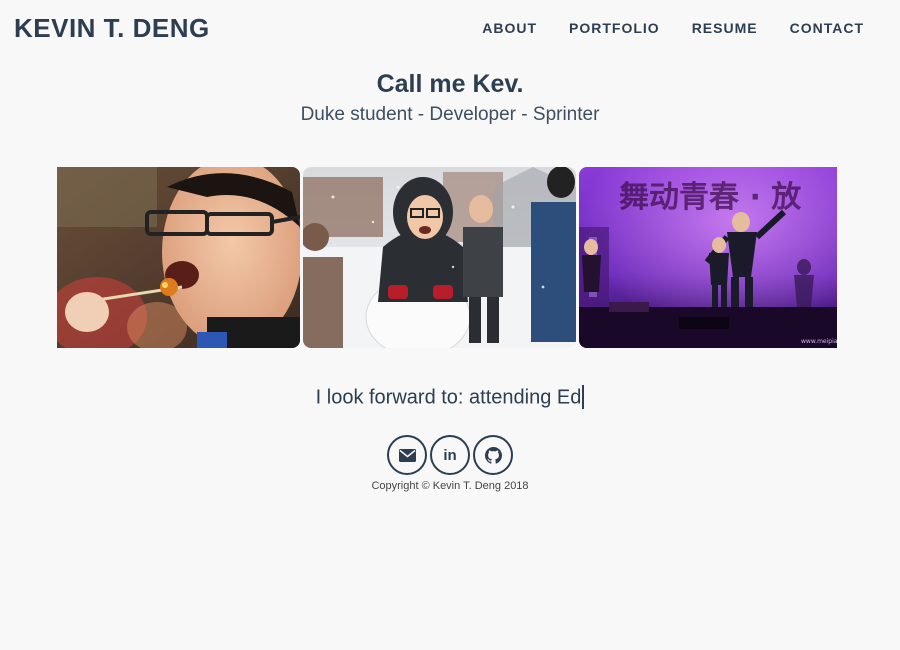 This screenshot has height=650, width=900. Describe the element at coordinates (725, 28) in the screenshot. I see `nav-resume-link: RESUME` at that location.